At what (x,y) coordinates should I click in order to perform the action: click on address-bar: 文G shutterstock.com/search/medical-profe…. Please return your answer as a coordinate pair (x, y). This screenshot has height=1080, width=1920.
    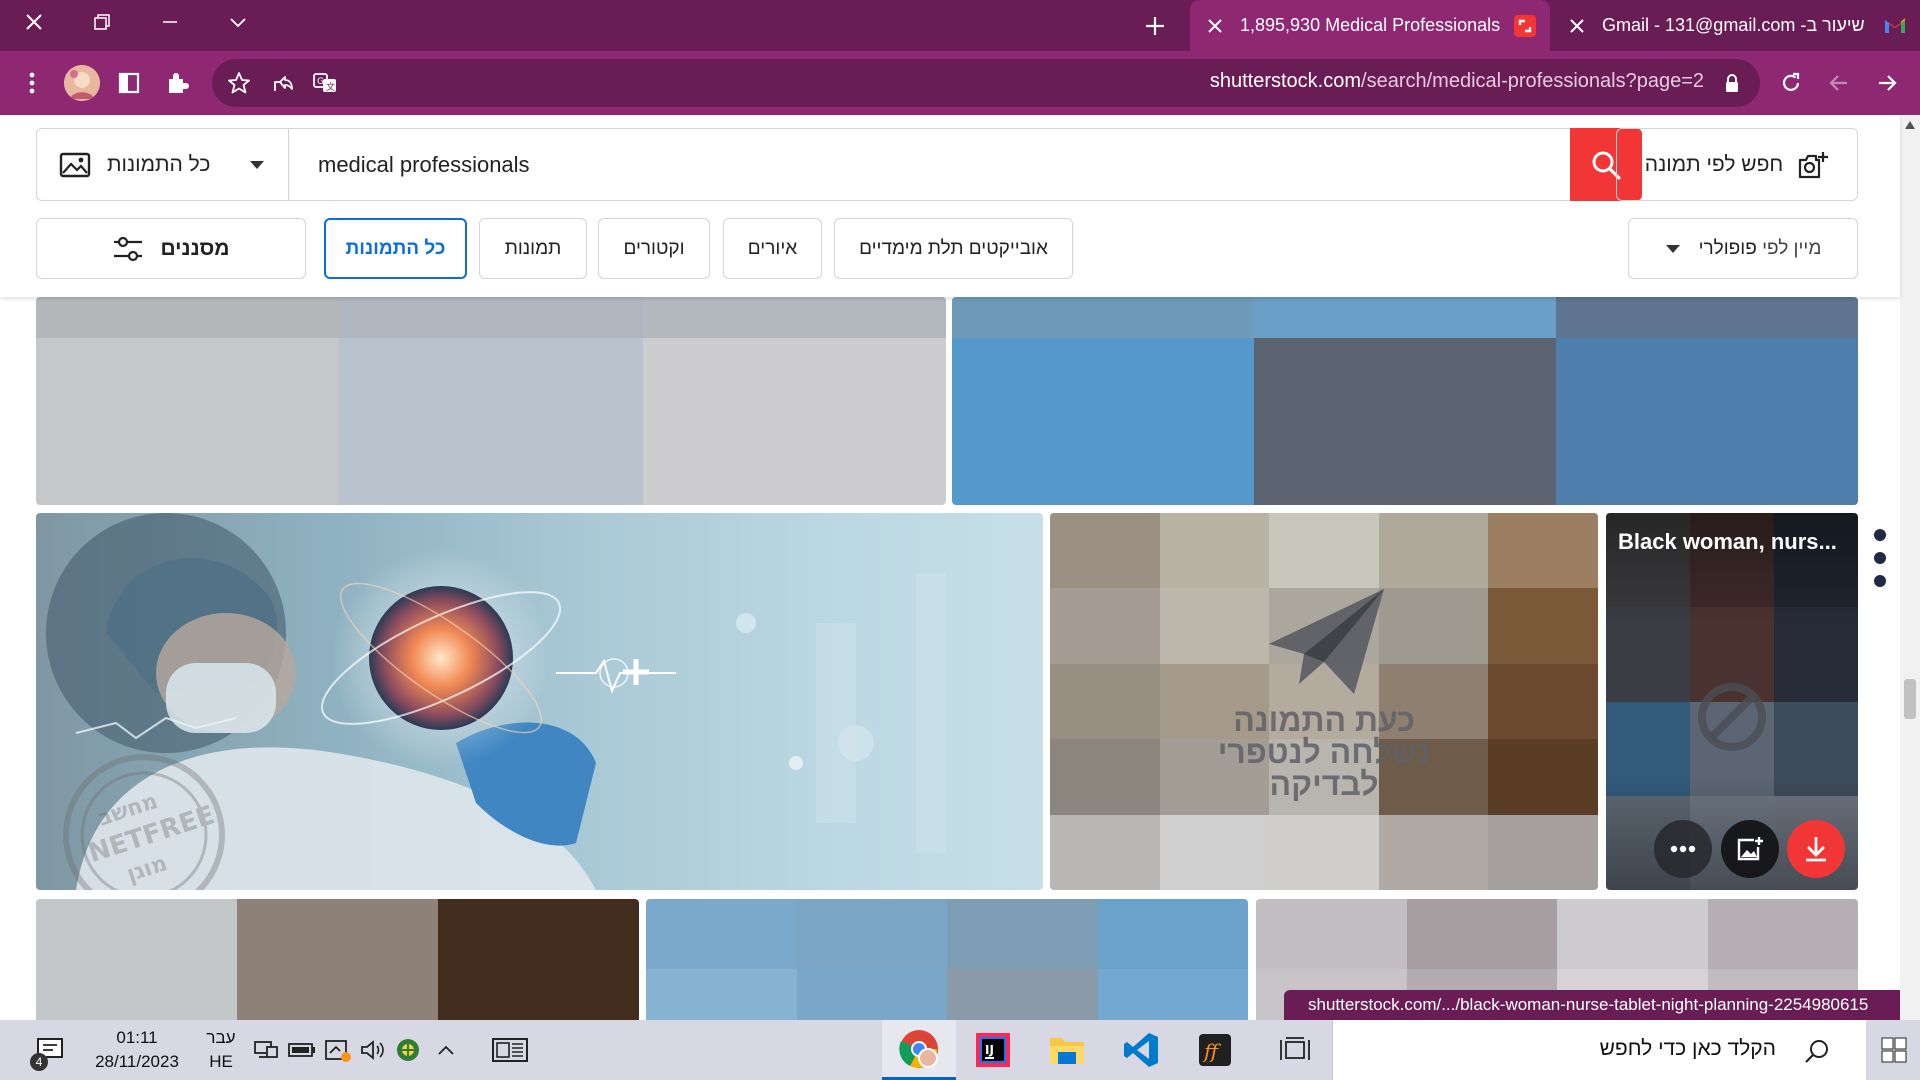
    Looking at the image, I should click on (986, 83).